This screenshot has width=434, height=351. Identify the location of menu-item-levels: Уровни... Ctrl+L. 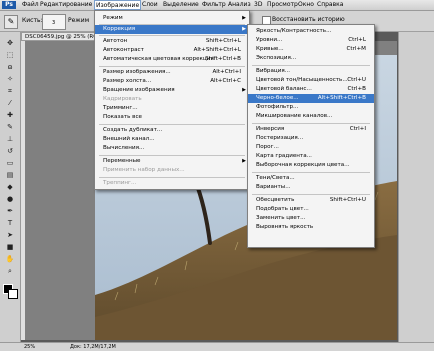
(311, 40).